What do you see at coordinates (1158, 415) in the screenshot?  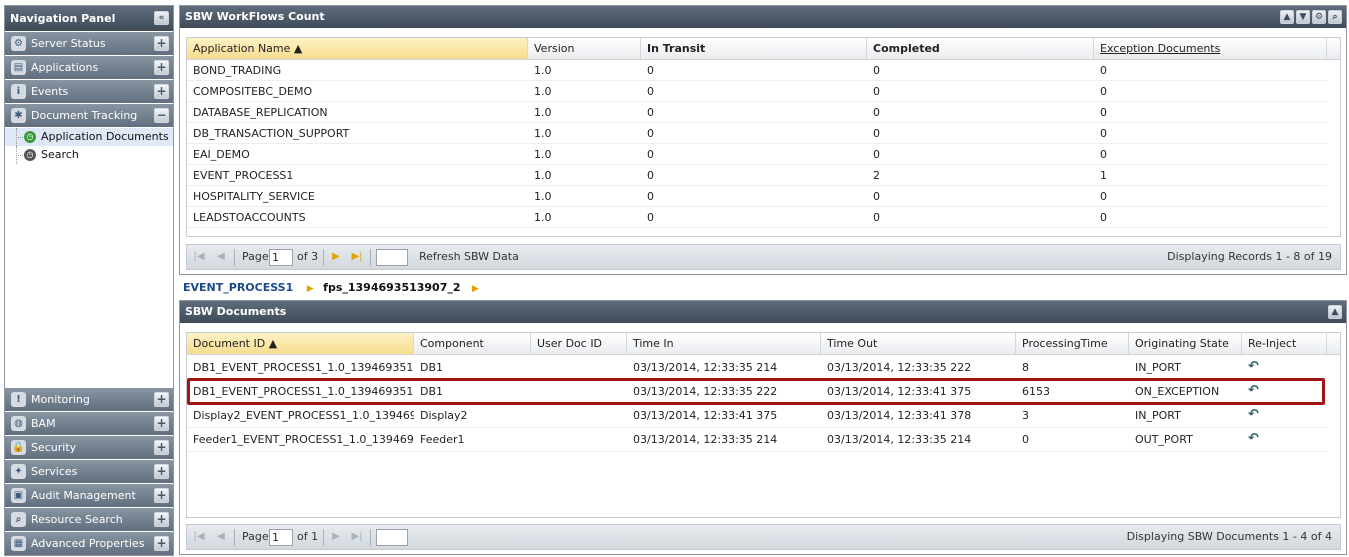 I see `table-cell: IN_PORT` at bounding box center [1158, 415].